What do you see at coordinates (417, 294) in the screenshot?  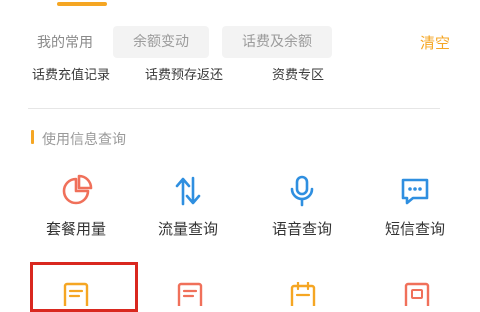 I see `record-icon` at bounding box center [417, 294].